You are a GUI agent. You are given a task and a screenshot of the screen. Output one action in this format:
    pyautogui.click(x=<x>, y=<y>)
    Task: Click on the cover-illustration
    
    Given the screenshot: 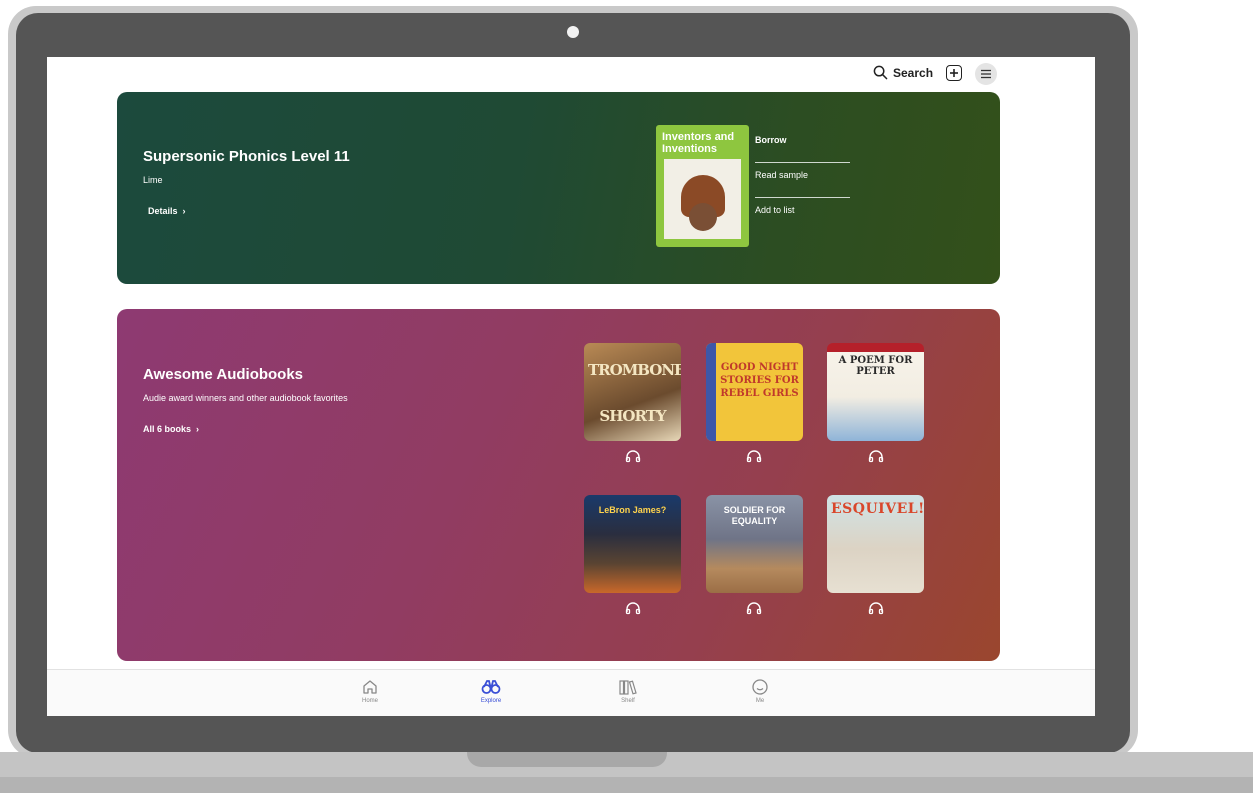 What is the action you would take?
    pyautogui.click(x=702, y=199)
    